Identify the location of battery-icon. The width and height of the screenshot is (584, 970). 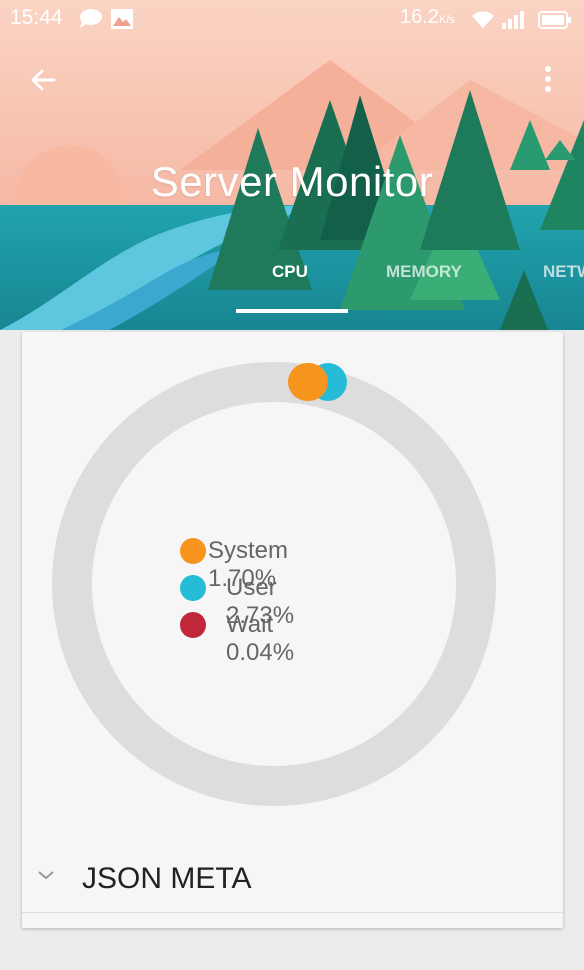
(554, 20).